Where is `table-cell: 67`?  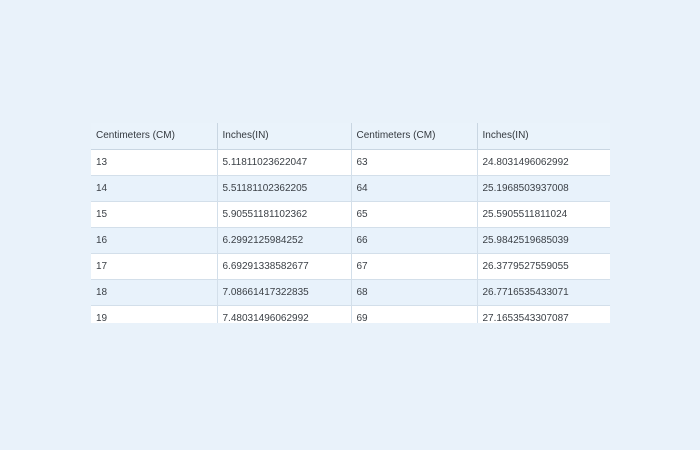 table-cell: 67 is located at coordinates (414, 266).